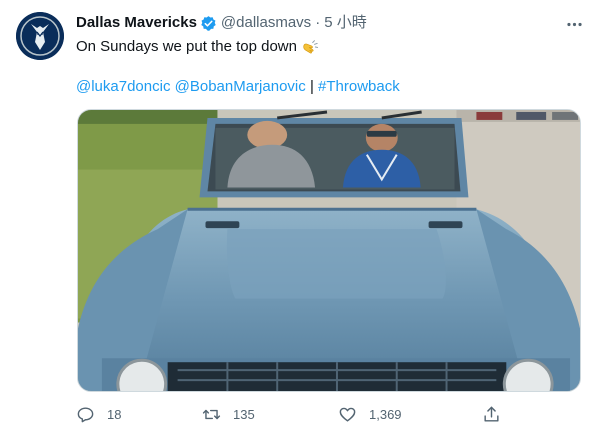 The width and height of the screenshot is (600, 439). Describe the element at coordinates (310, 47) in the screenshot. I see `waving-hand-icon` at that location.